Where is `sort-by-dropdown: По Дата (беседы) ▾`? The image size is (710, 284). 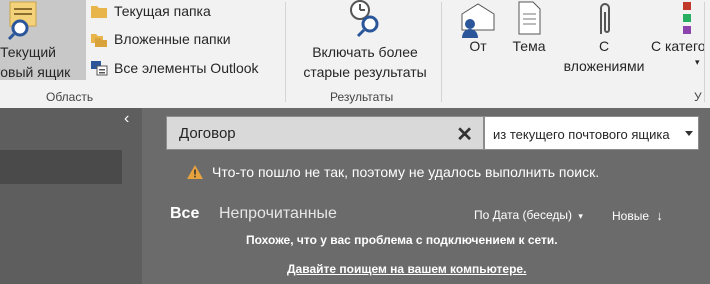
sort-by-dropdown: По Дата (беседы) ▾ is located at coordinates (528, 215).